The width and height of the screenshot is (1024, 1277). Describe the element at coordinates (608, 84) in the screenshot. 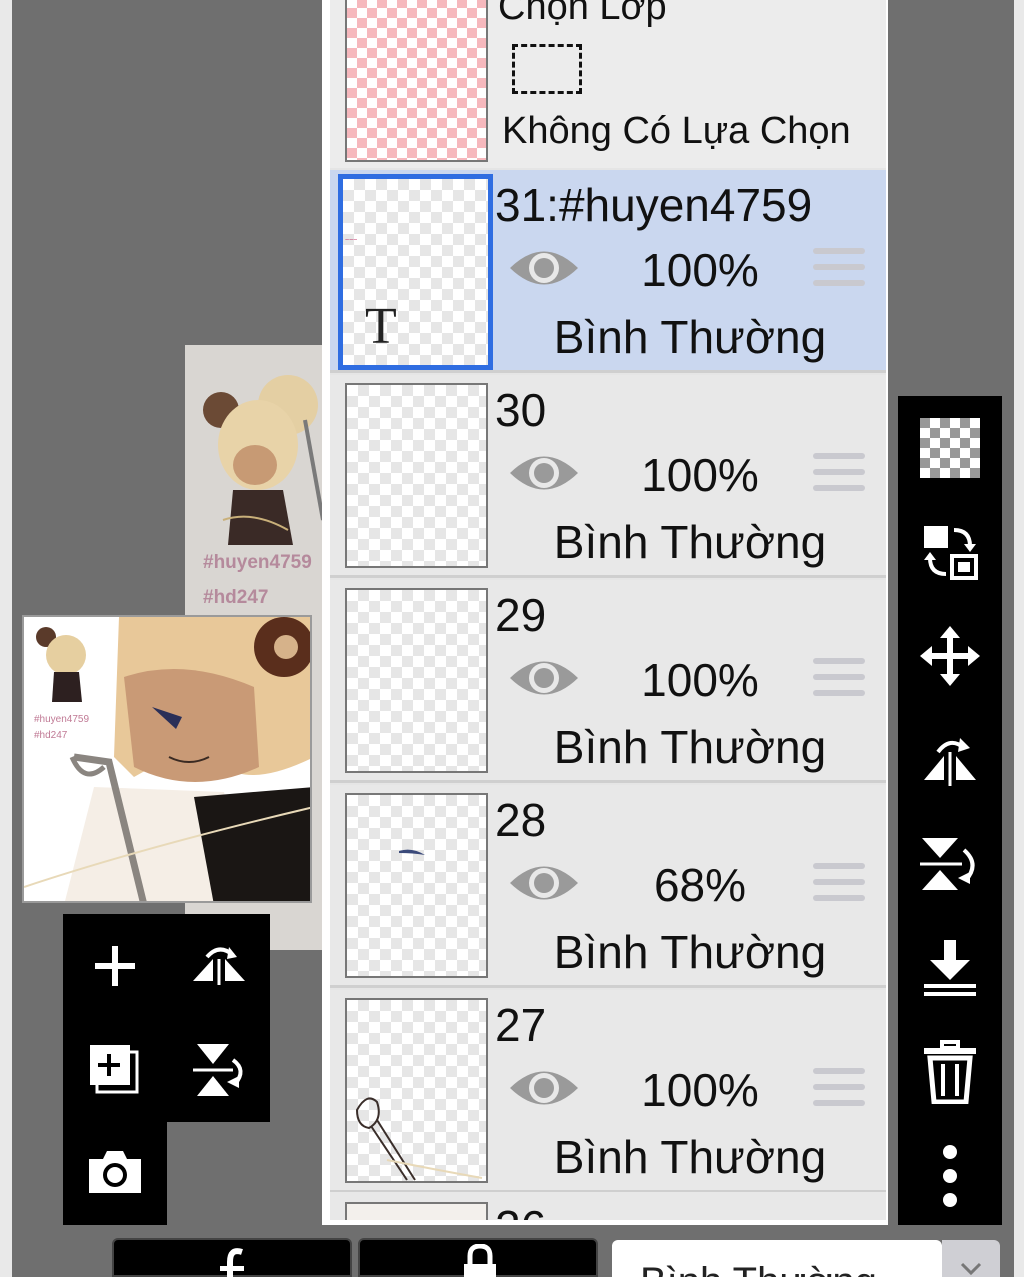

I see `selection-layer-row: Chọn Lớp Không Có Lựa Chọn` at that location.